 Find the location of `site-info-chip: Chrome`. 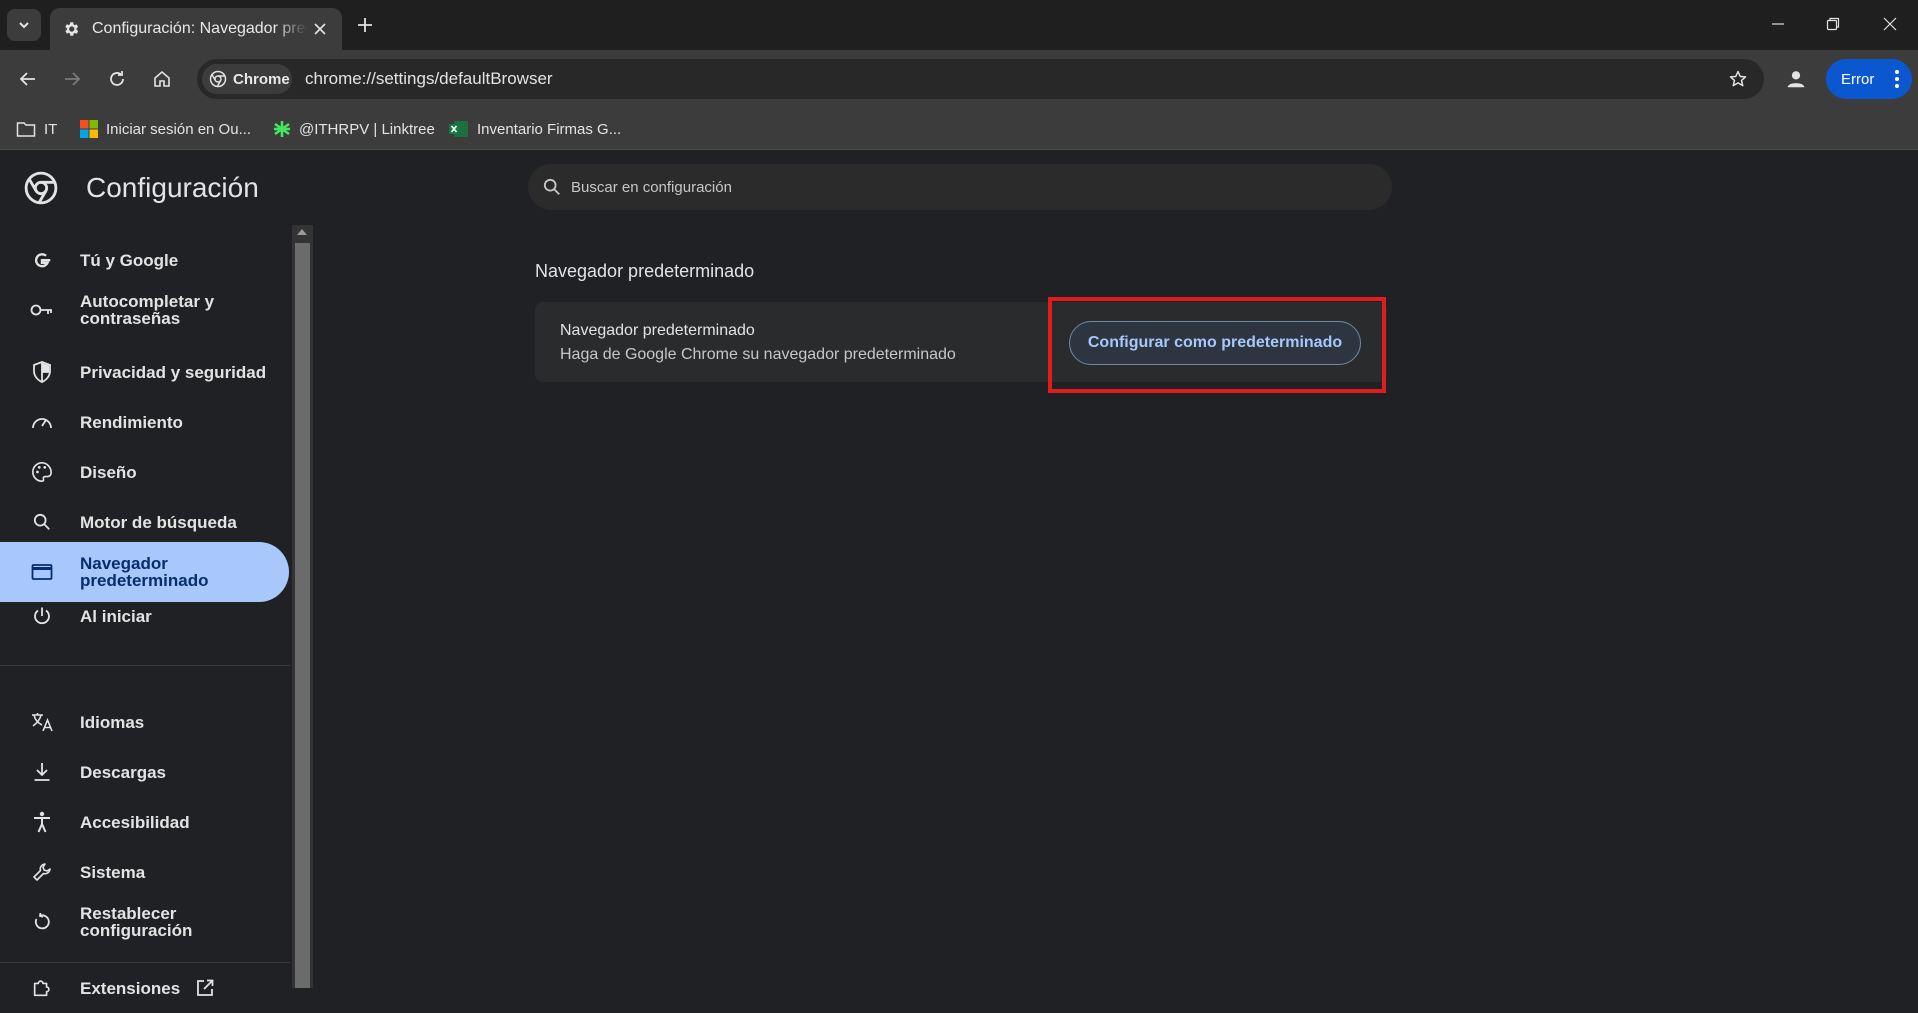

site-info-chip: Chrome is located at coordinates (247, 79).